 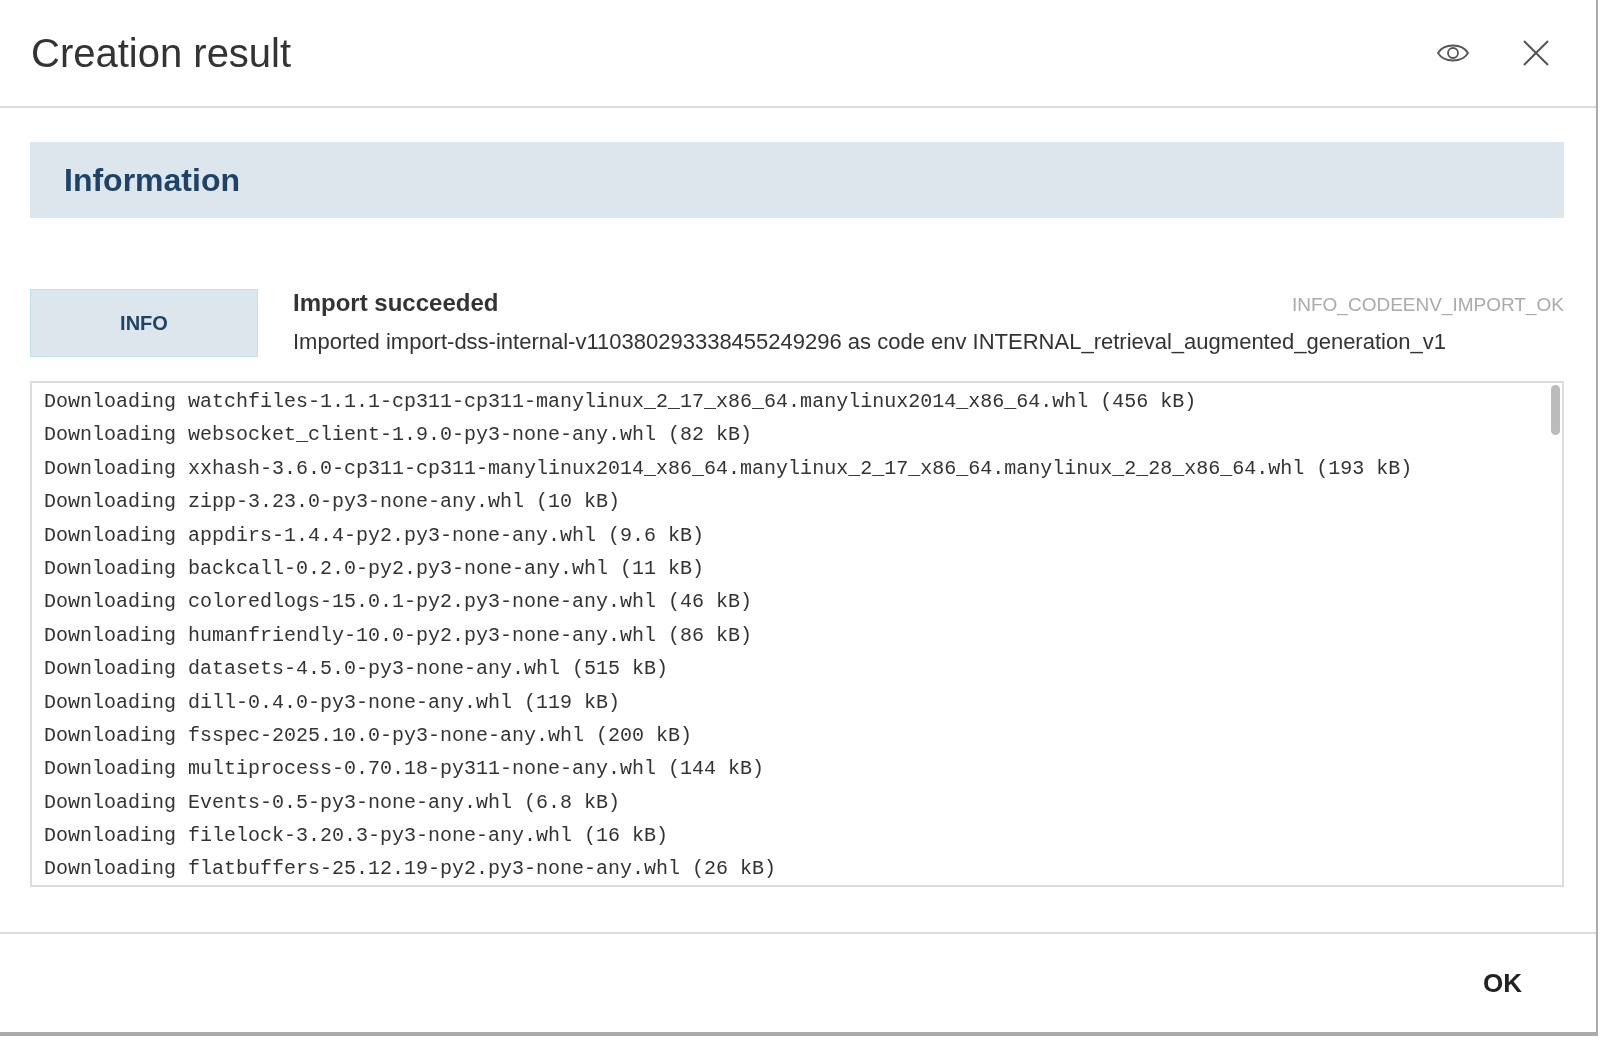 I want to click on dialog-title: Creation result, so click(x=161, y=53).